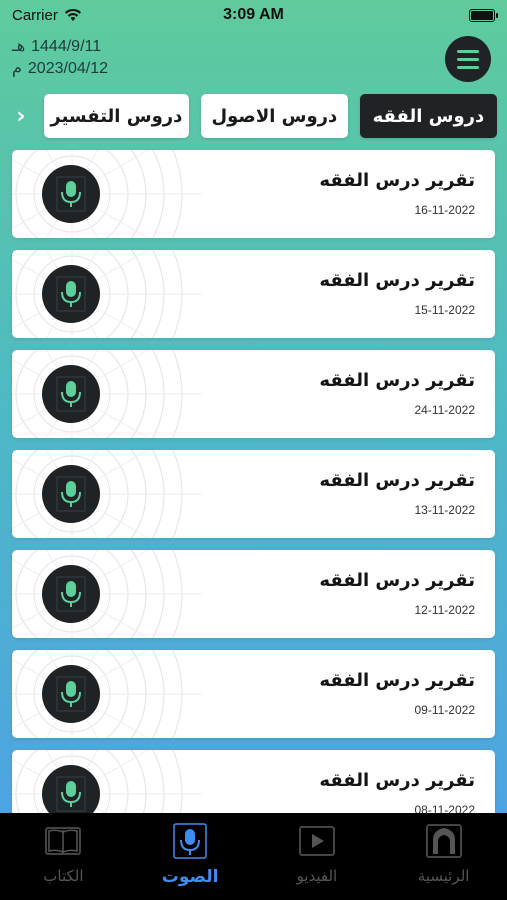 The image size is (507, 900). I want to click on gregorian-date: 2023/04/12, so click(67, 68).